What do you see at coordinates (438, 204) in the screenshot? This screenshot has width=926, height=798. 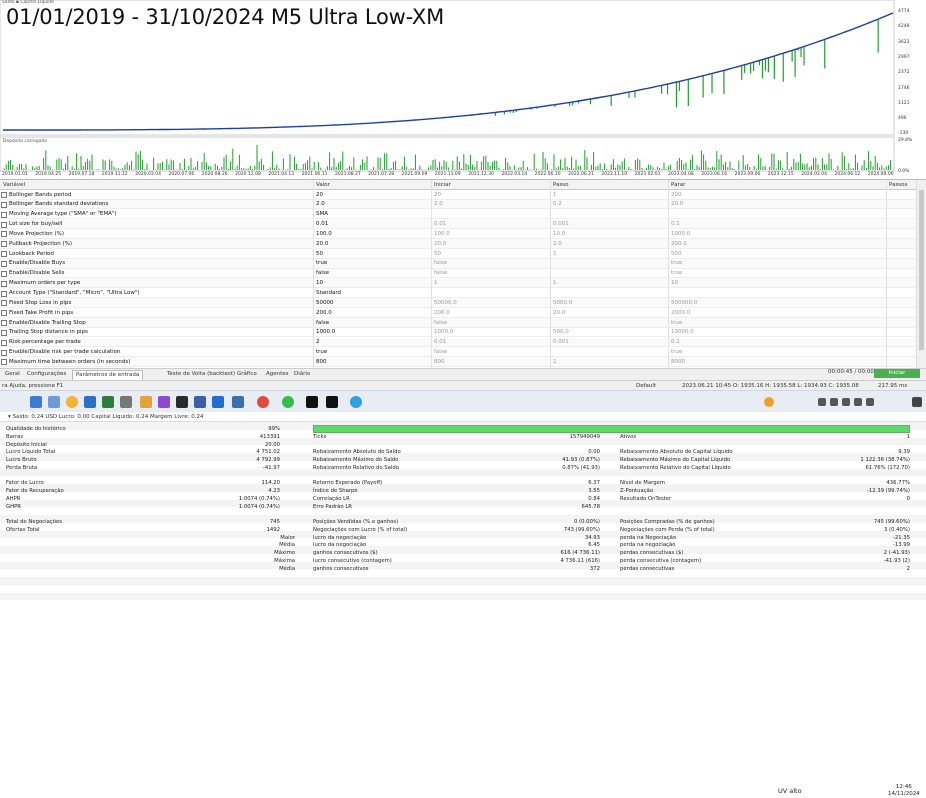 I see `param-start: 2.0` at bounding box center [438, 204].